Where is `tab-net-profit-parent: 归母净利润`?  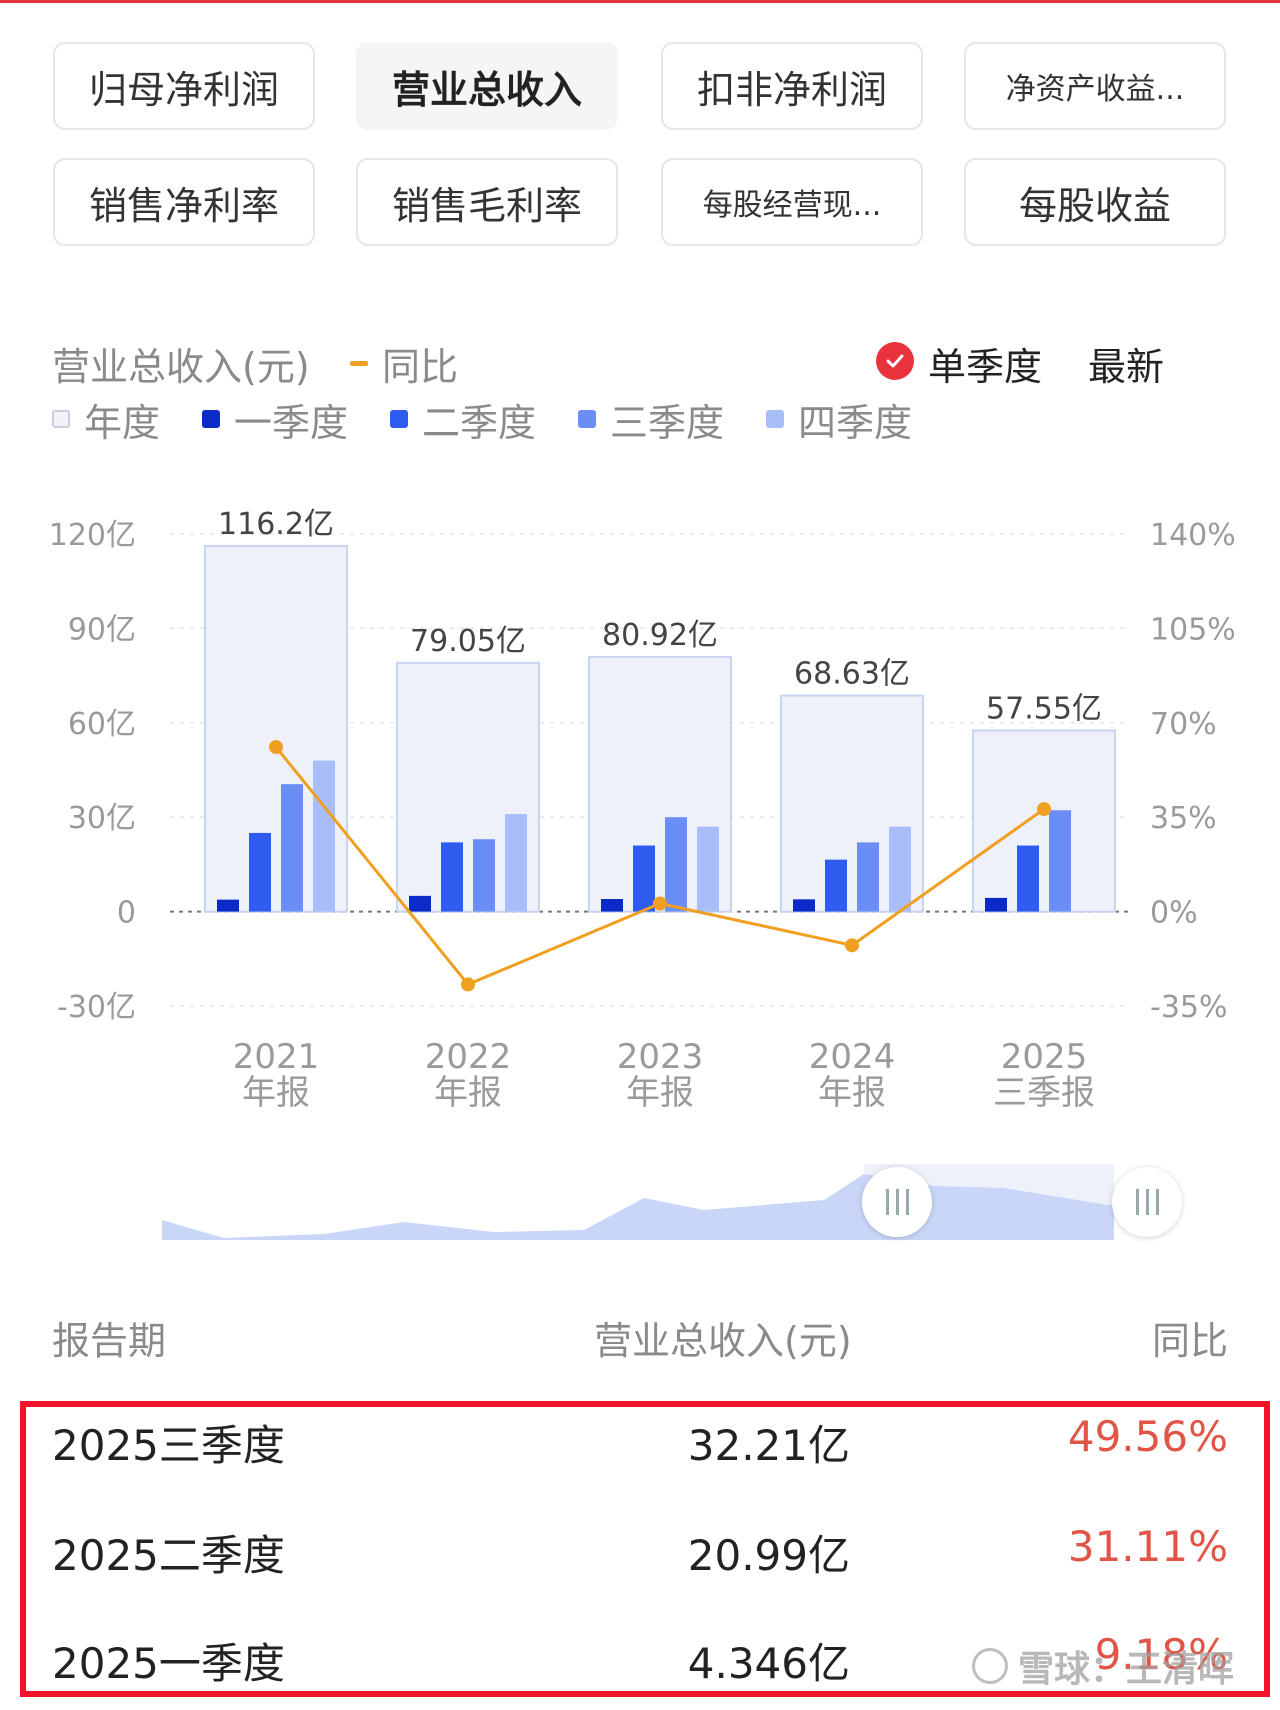
tab-net-profit-parent: 归母净利润 is located at coordinates (184, 86).